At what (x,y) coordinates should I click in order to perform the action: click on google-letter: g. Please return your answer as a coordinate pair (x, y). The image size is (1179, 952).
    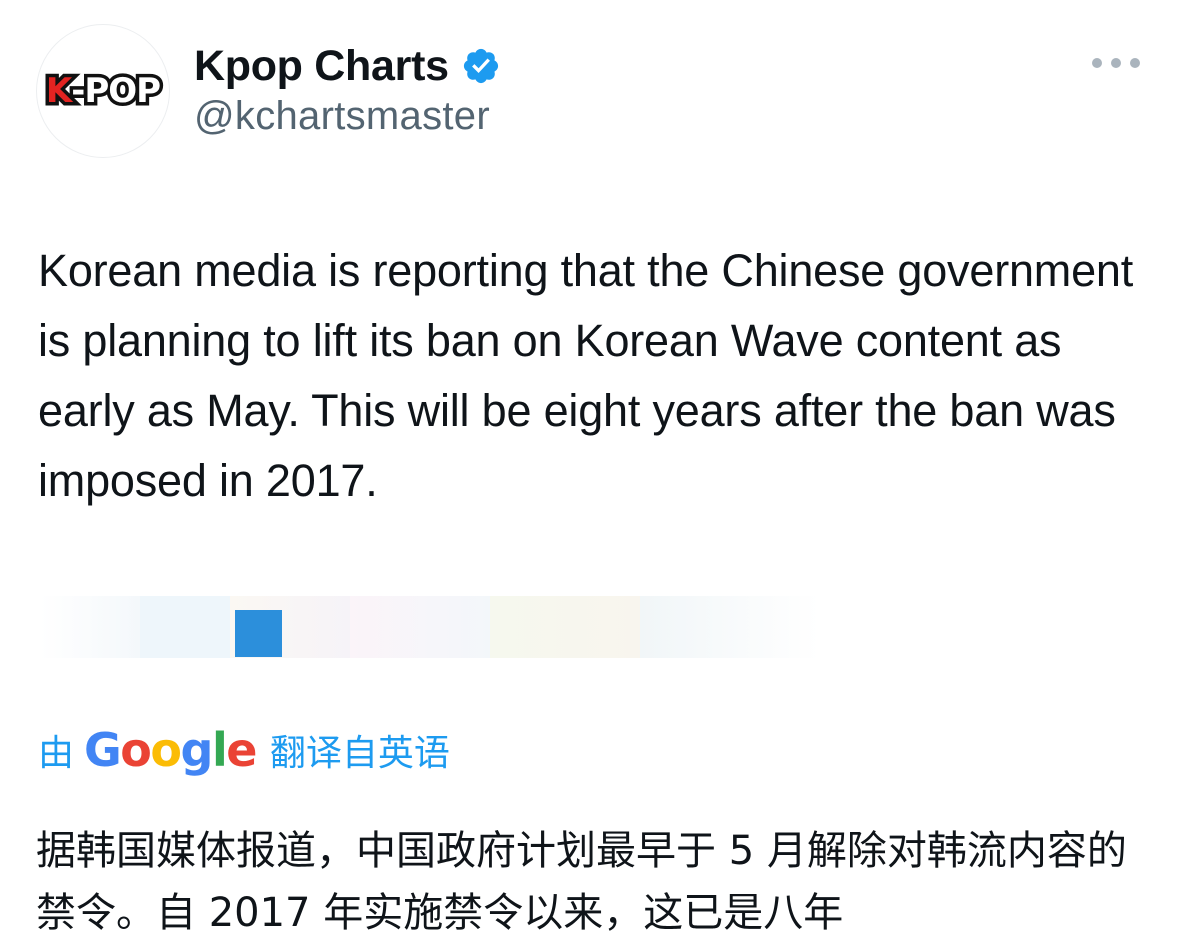
    Looking at the image, I should click on (197, 750).